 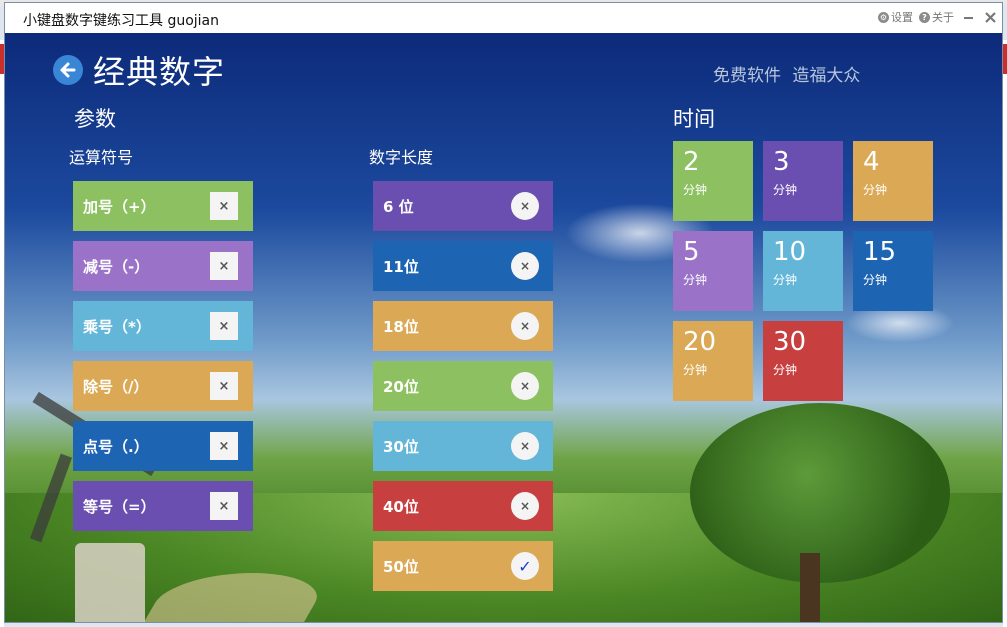 I want to click on background-tree-trunk, so click(x=810, y=587).